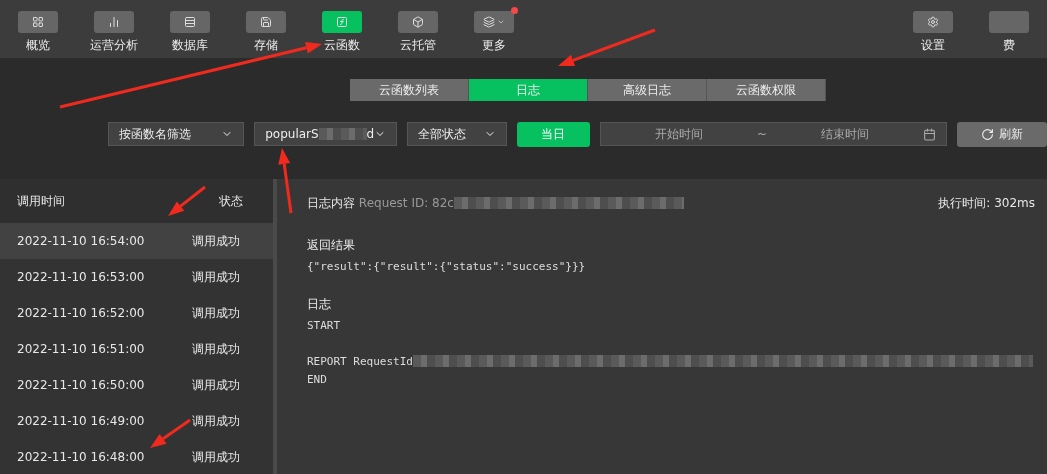 The height and width of the screenshot is (474, 1047). What do you see at coordinates (495, 203) in the screenshot?
I see `log-title: 日志内容 Request ID: 82c` at bounding box center [495, 203].